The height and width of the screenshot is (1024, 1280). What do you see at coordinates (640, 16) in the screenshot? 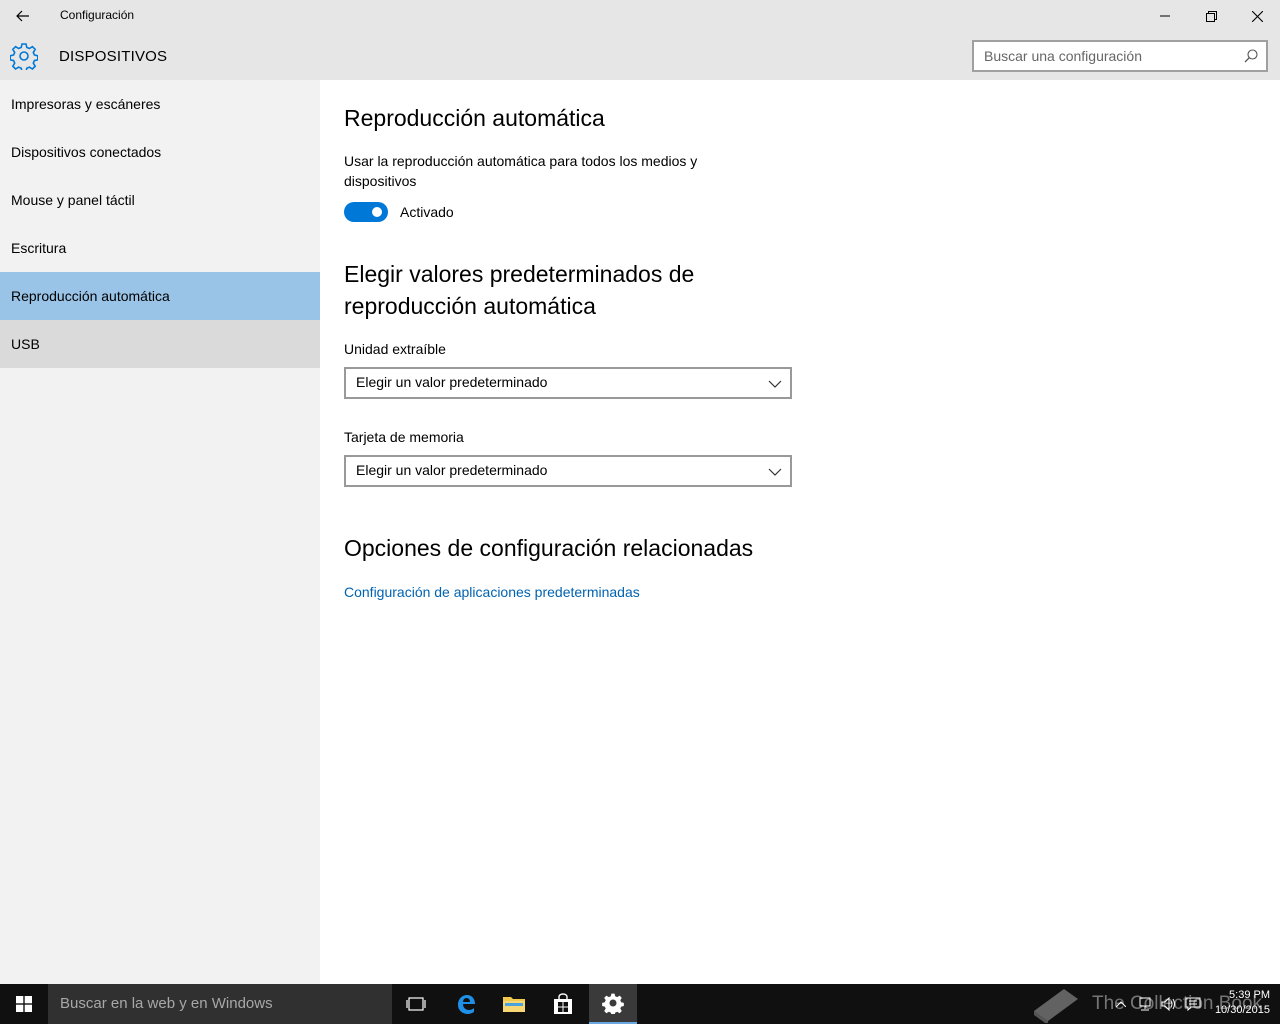
I see `title-bar: Configuración` at bounding box center [640, 16].